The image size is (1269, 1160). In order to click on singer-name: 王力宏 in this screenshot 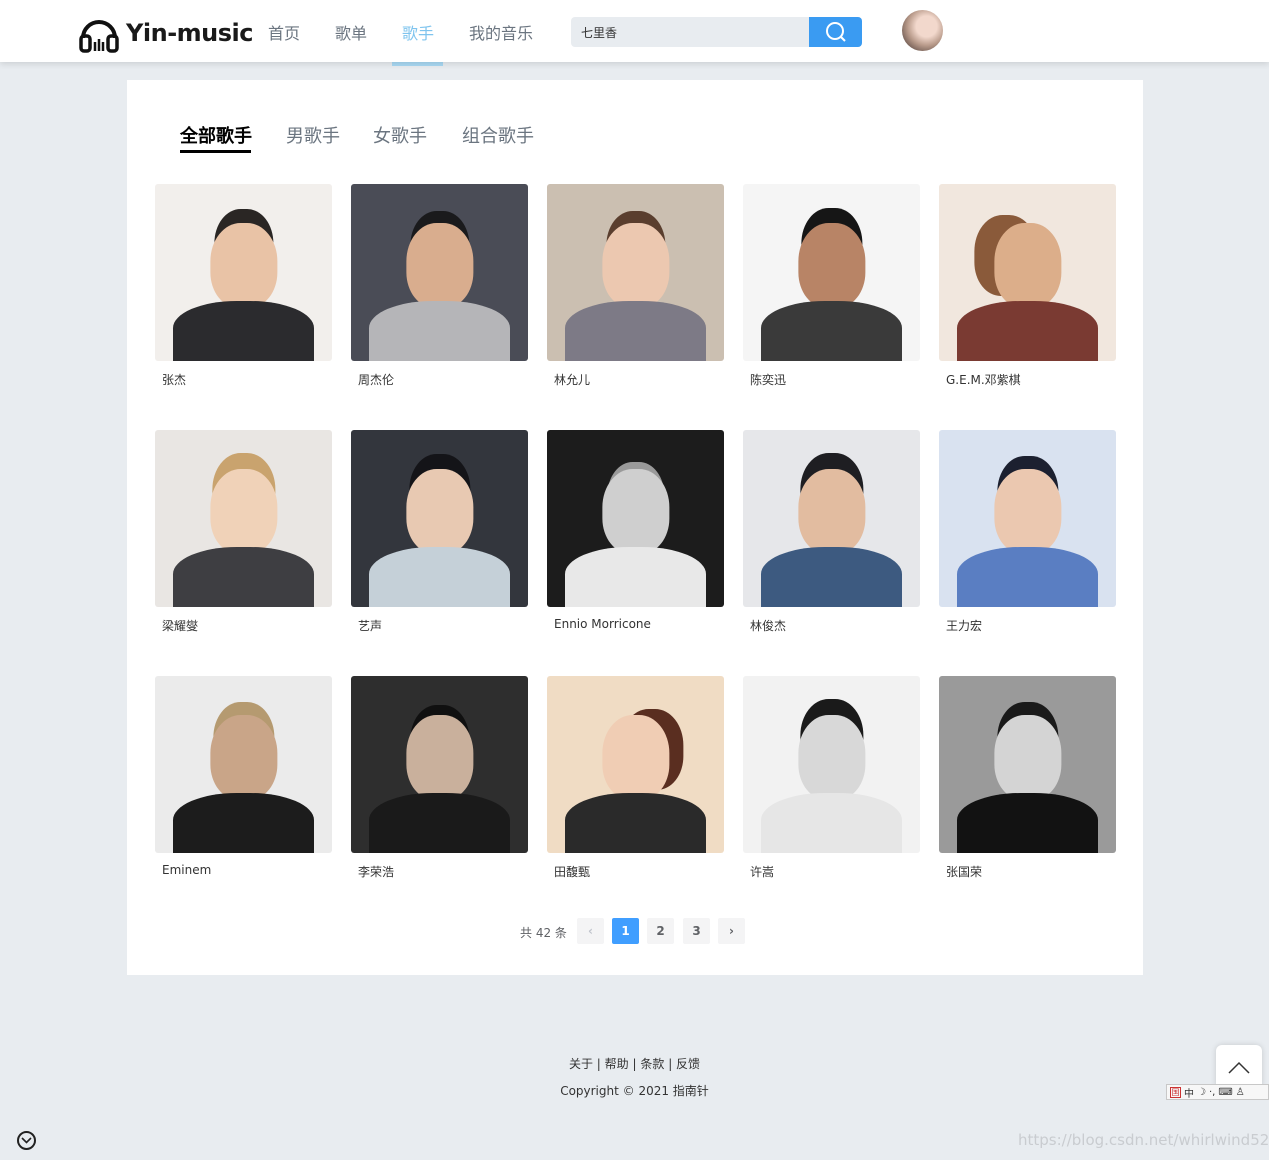, I will do `click(964, 626)`.